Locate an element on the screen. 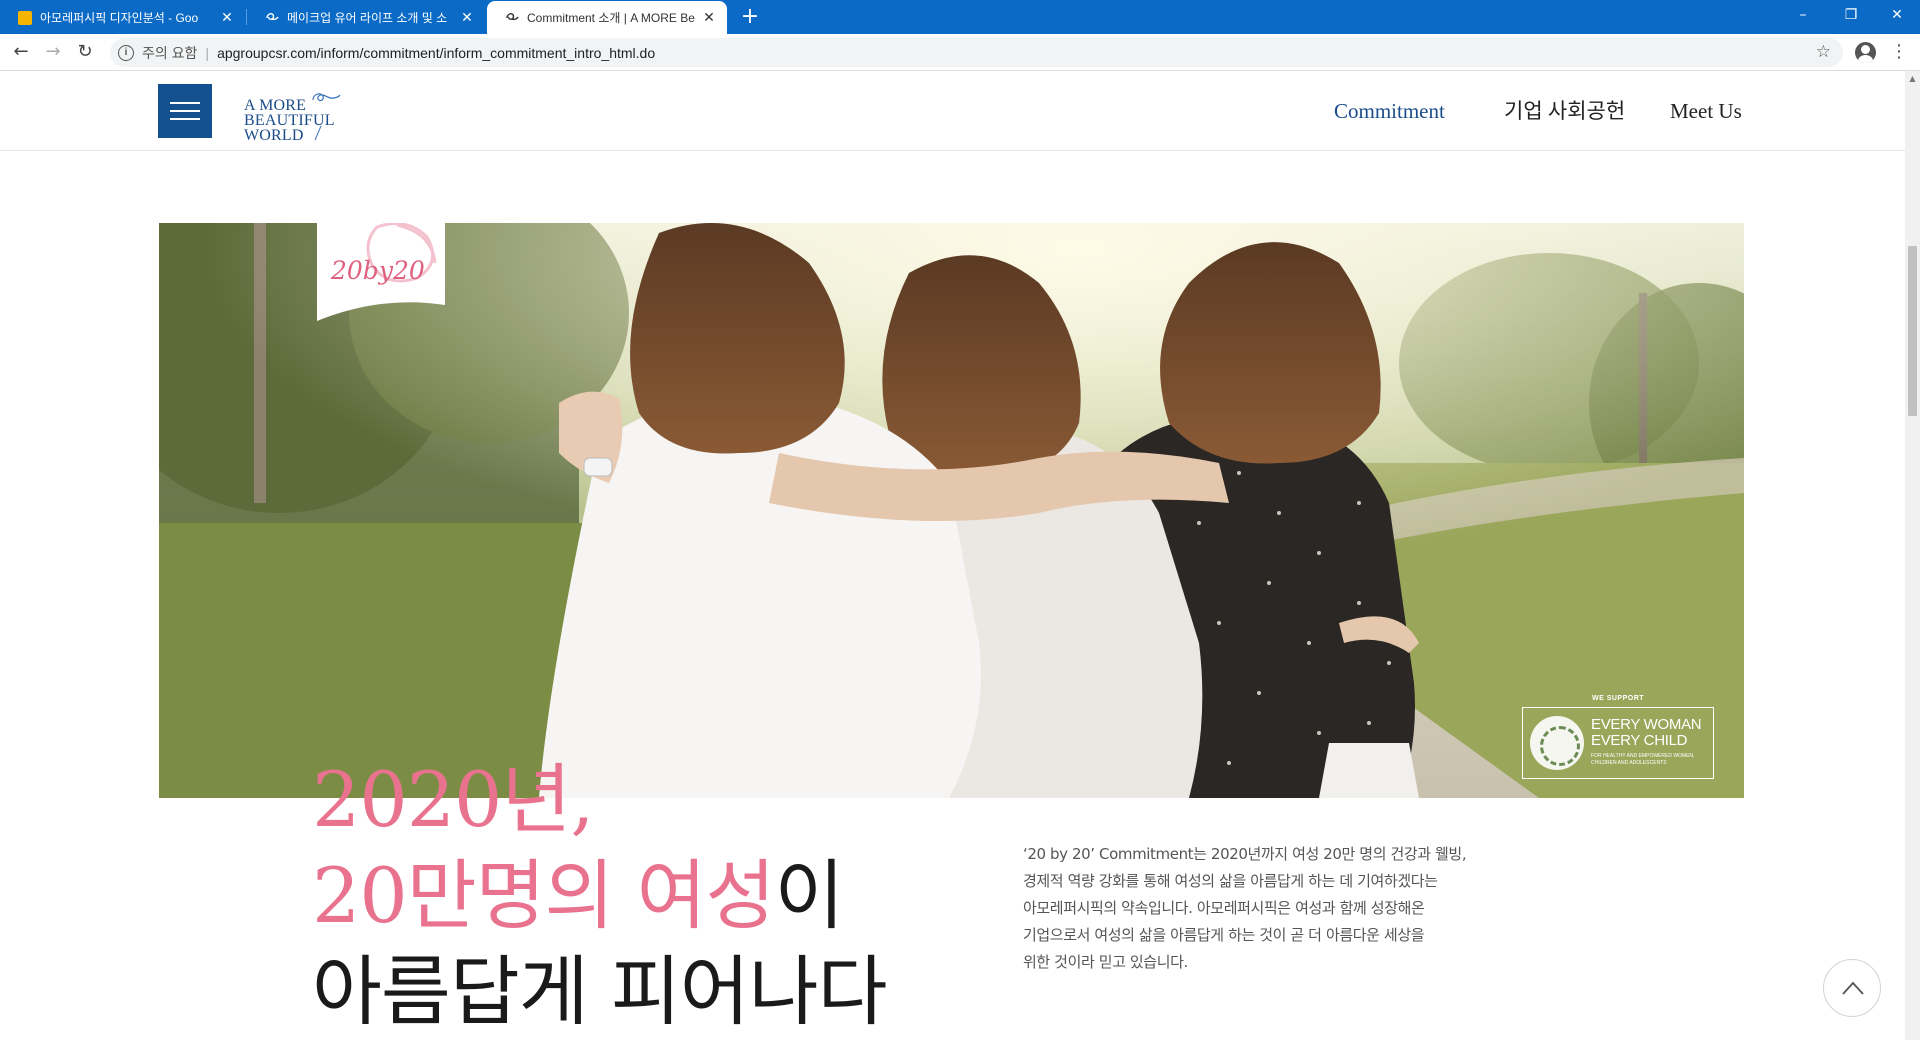 This screenshot has width=1920, height=1040. headline-highlight: 20만명의 여성 is located at coordinates (543, 895).